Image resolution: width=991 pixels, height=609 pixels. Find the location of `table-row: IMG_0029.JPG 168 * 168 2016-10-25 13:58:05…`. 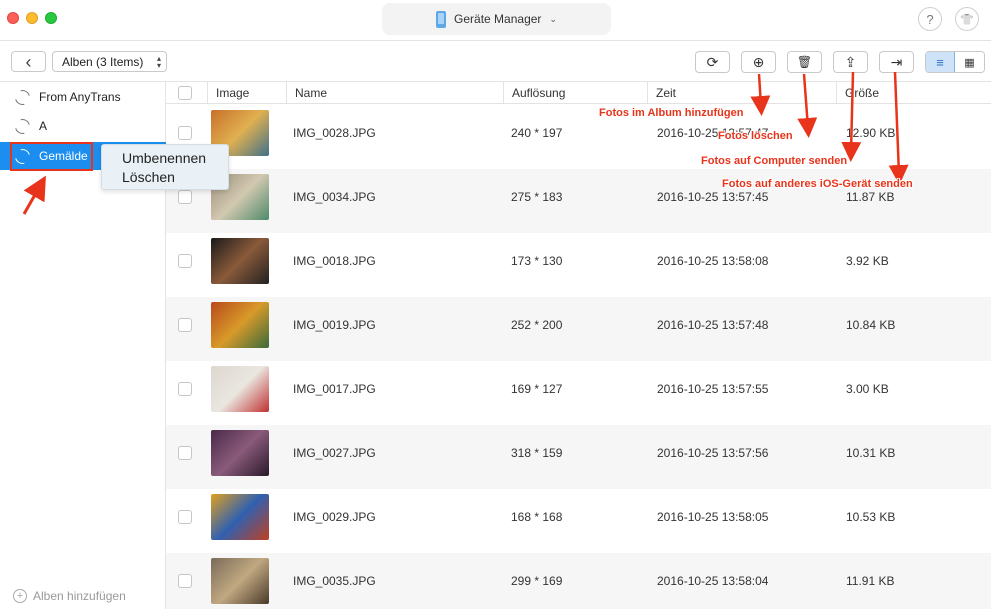

table-row: IMG_0029.JPG 168 * 168 2016-10-25 13:58:05… is located at coordinates (578, 521).